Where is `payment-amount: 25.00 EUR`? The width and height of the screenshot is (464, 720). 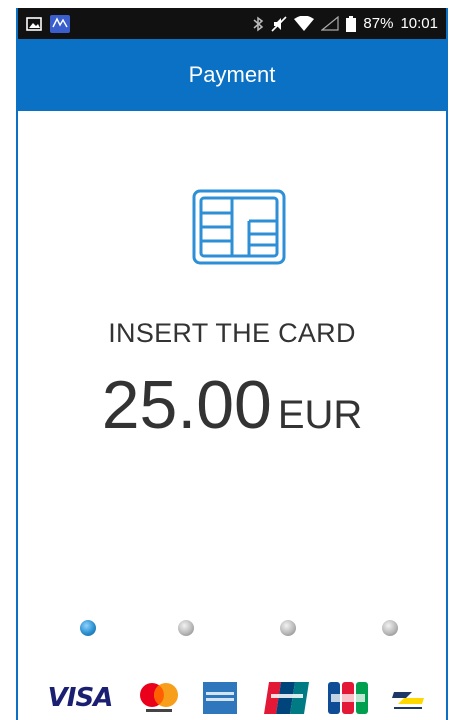
payment-amount: 25.00 EUR is located at coordinates (232, 405).